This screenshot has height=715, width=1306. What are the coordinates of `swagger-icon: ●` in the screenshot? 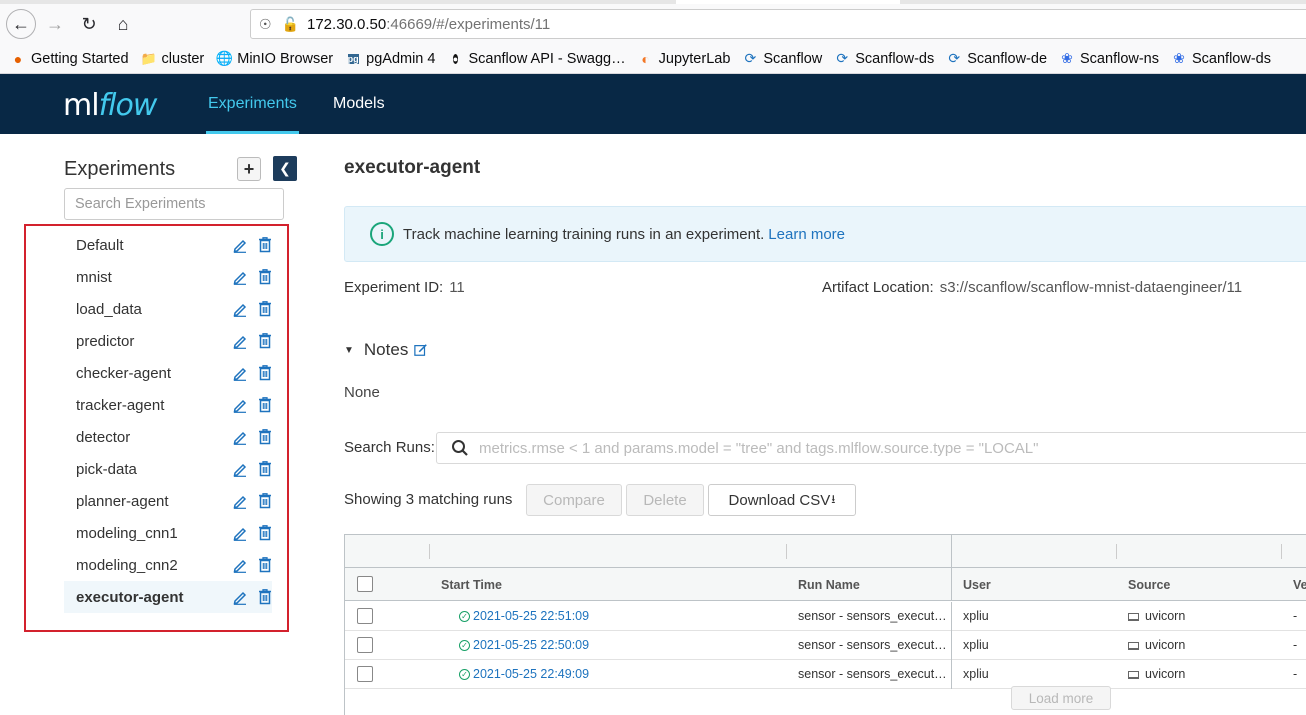 It's located at (455, 58).